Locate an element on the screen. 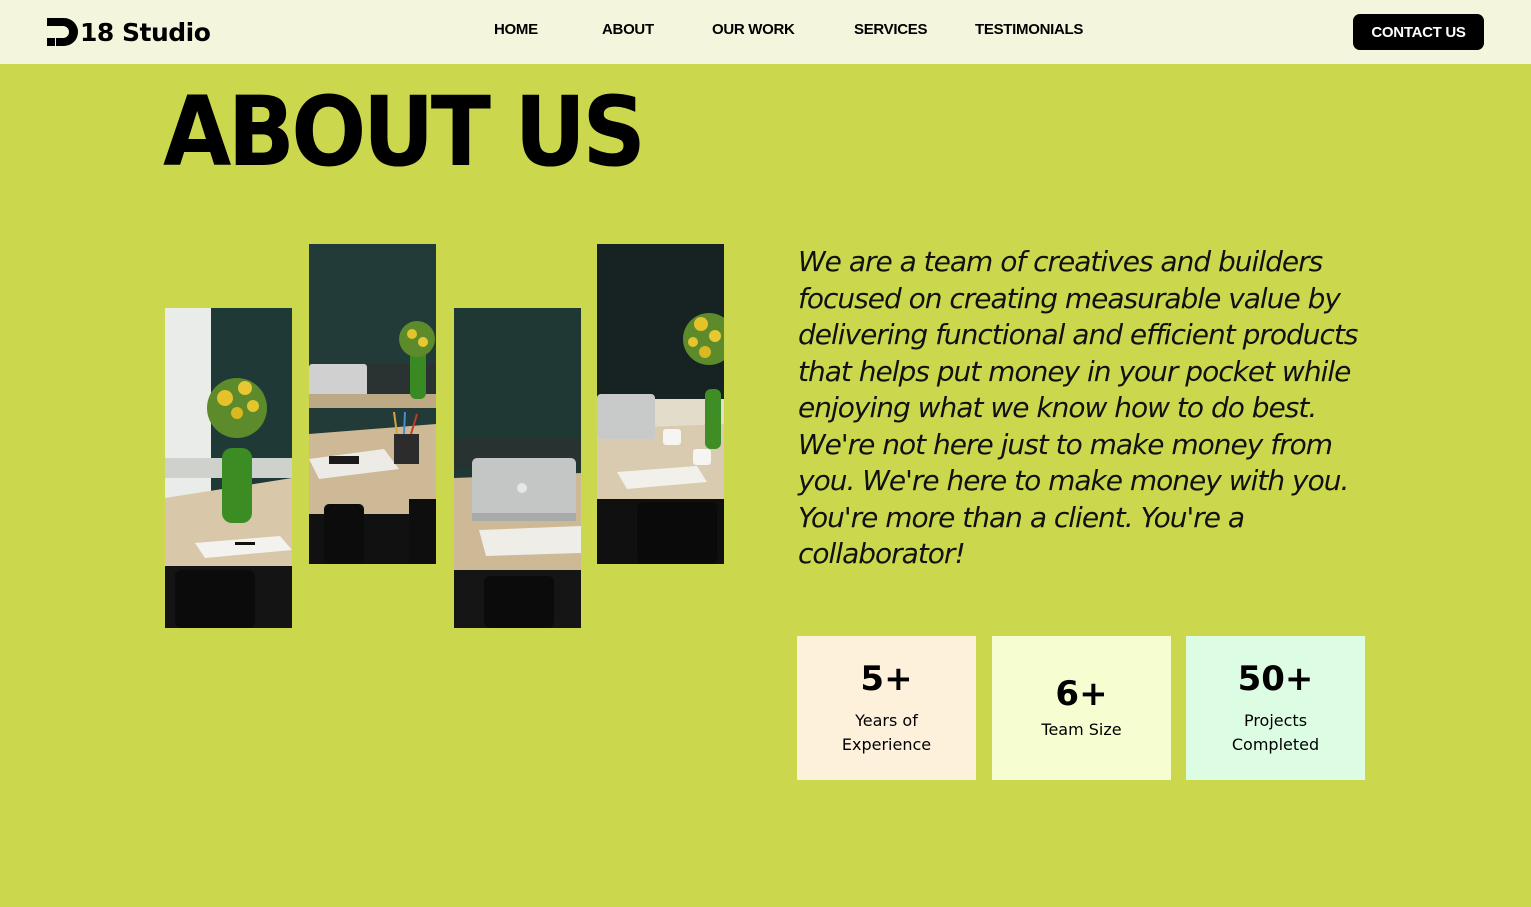  stat-label: Years of Experience is located at coordinates (886, 733).